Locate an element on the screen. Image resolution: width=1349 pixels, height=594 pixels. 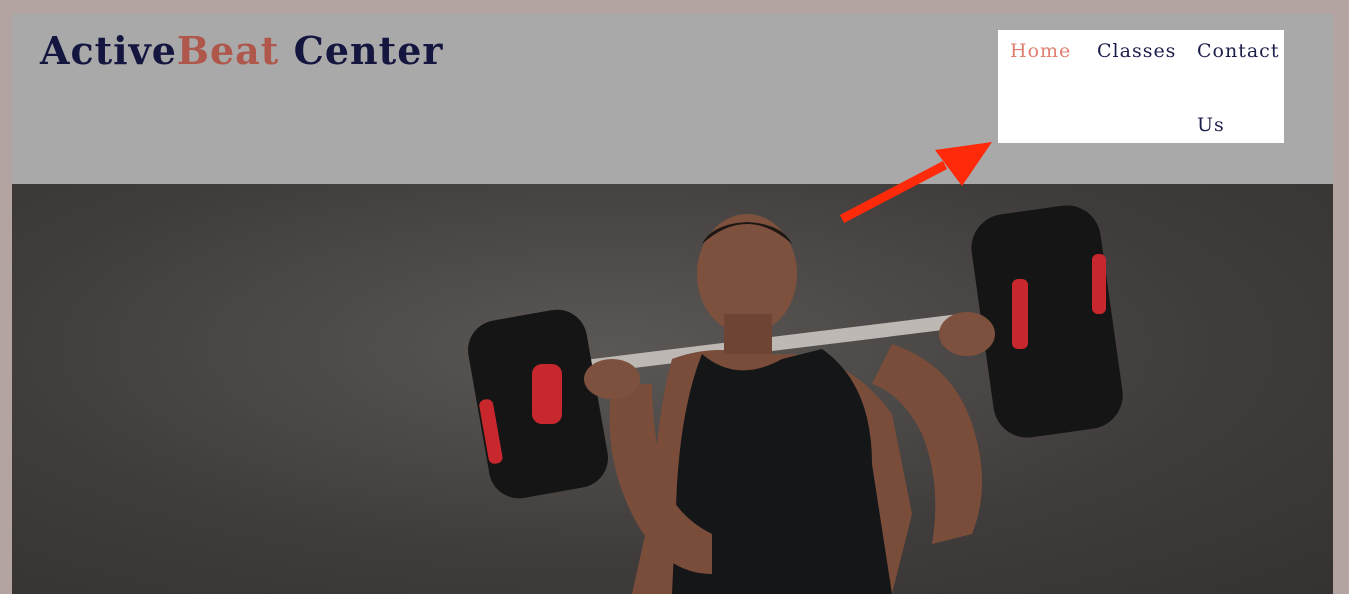
logo-word-center: Center is located at coordinates (361, 50).